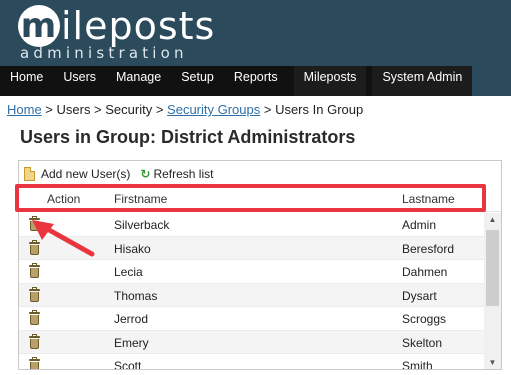  What do you see at coordinates (104, 53) in the screenshot?
I see `logo-subtitle: administration` at bounding box center [104, 53].